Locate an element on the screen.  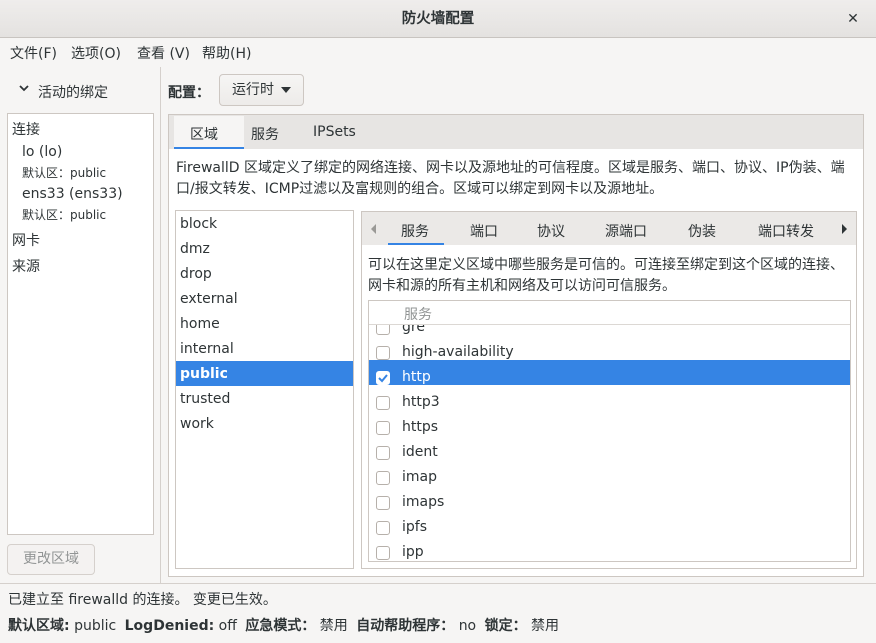
zone-item-trusted: trusted is located at coordinates (265, 399).